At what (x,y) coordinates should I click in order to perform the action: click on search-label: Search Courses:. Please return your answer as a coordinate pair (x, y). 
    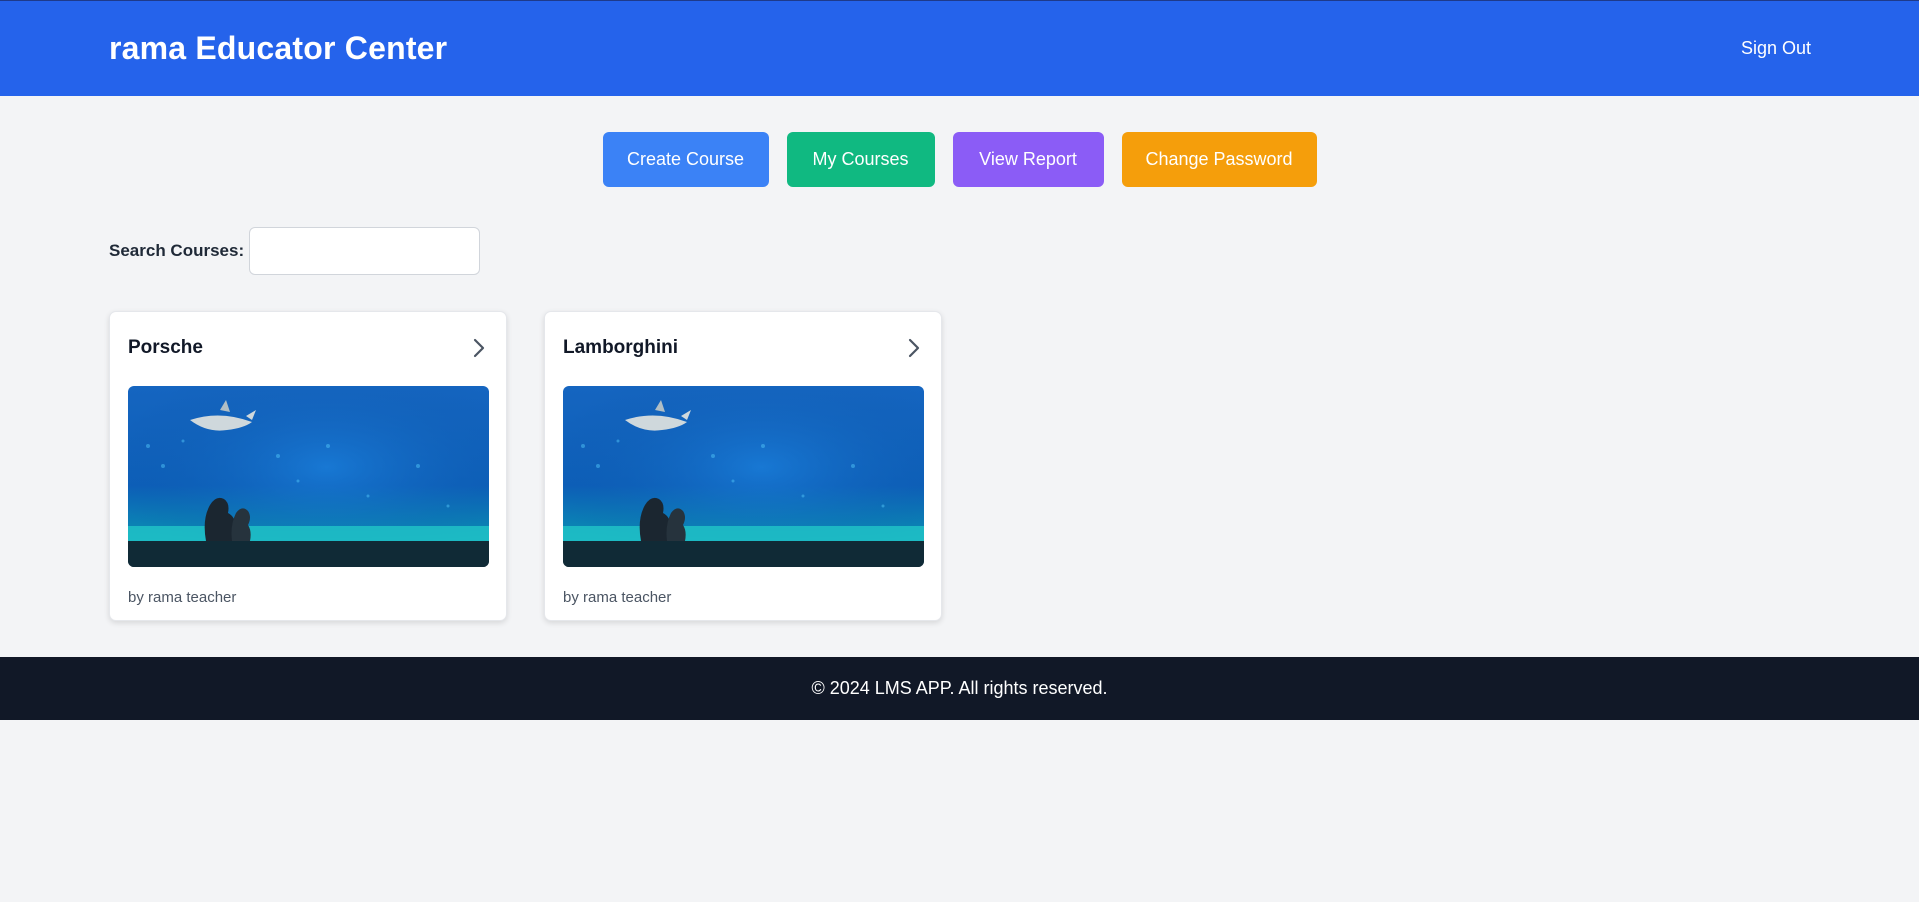
    Looking at the image, I should click on (177, 250).